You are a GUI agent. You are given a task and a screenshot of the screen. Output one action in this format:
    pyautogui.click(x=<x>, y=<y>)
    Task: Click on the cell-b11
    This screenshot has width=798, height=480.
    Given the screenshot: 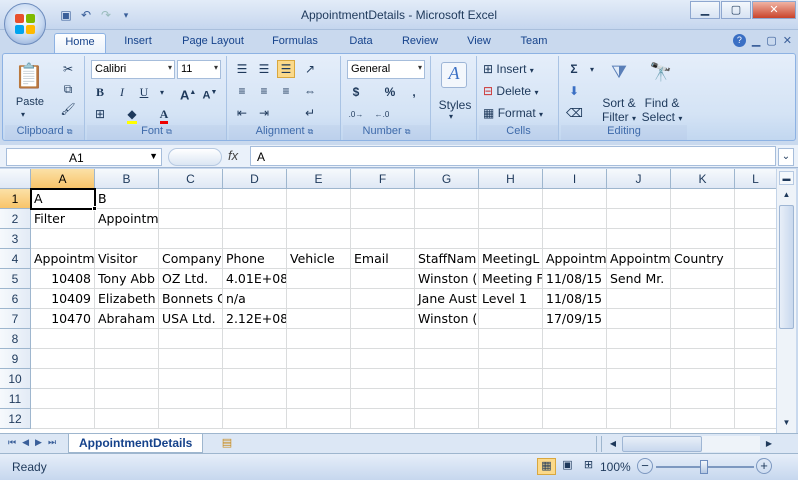 What is the action you would take?
    pyautogui.click(x=127, y=399)
    